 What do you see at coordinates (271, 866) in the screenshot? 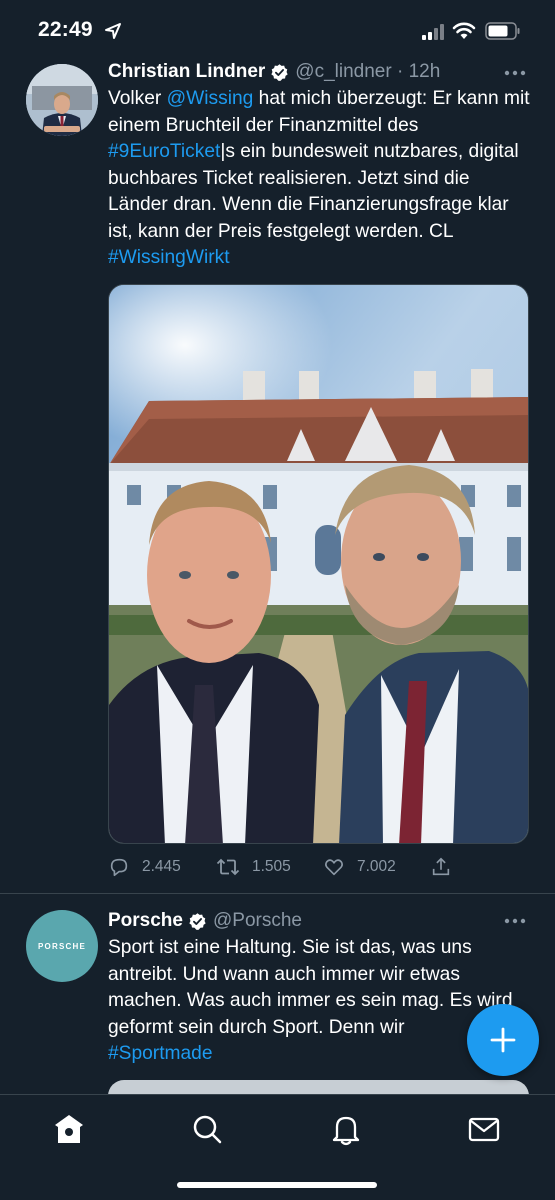
I see `retweet-count: 1.505` at bounding box center [271, 866].